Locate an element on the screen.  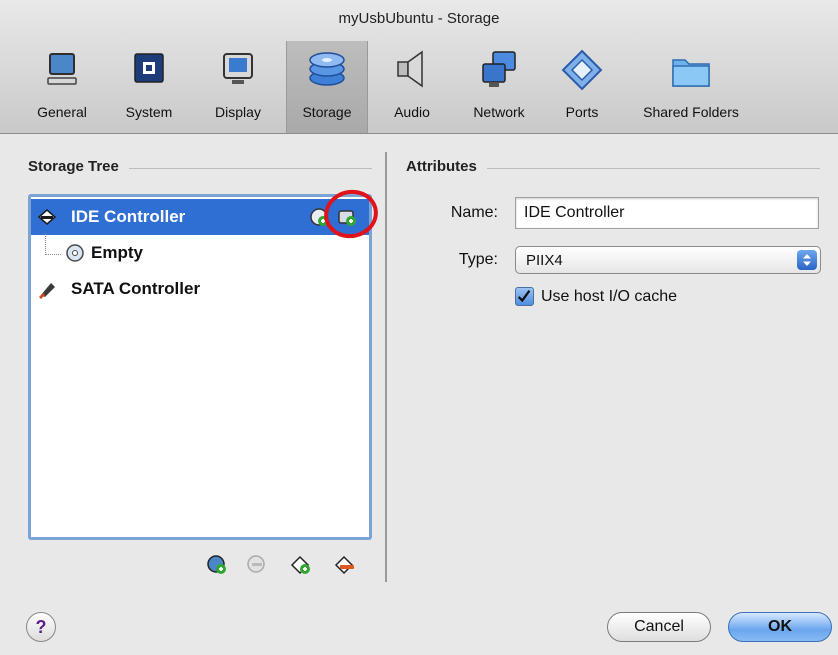
attributes-header: Attributes is located at coordinates (446, 166).